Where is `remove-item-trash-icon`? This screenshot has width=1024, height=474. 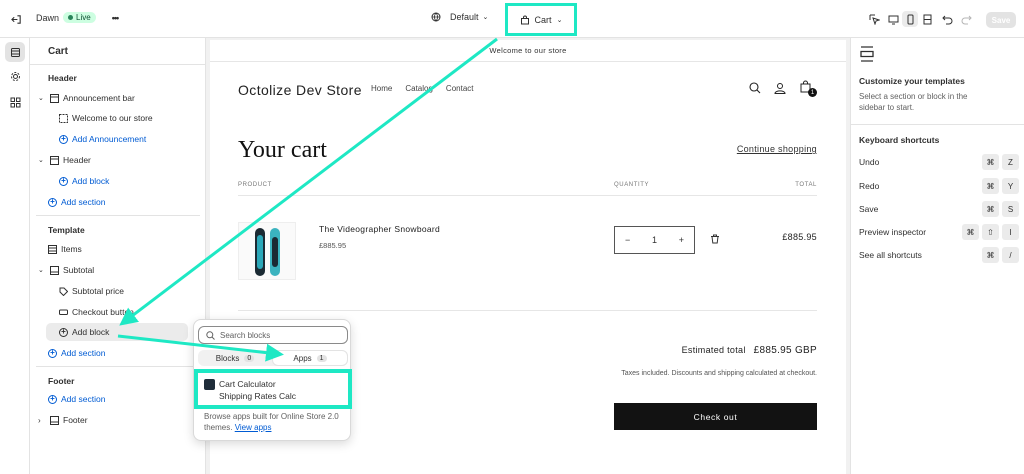 remove-item-trash-icon is located at coordinates (715, 240).